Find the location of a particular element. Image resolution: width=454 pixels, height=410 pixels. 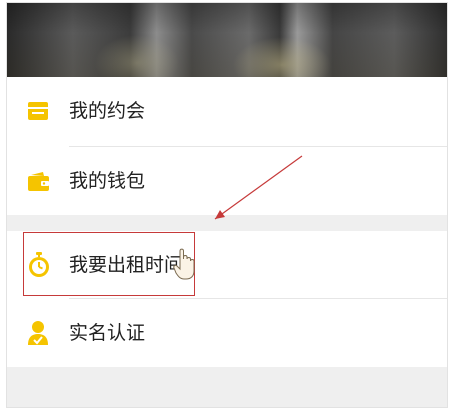

hand-cursor-icon is located at coordinates (185, 266).